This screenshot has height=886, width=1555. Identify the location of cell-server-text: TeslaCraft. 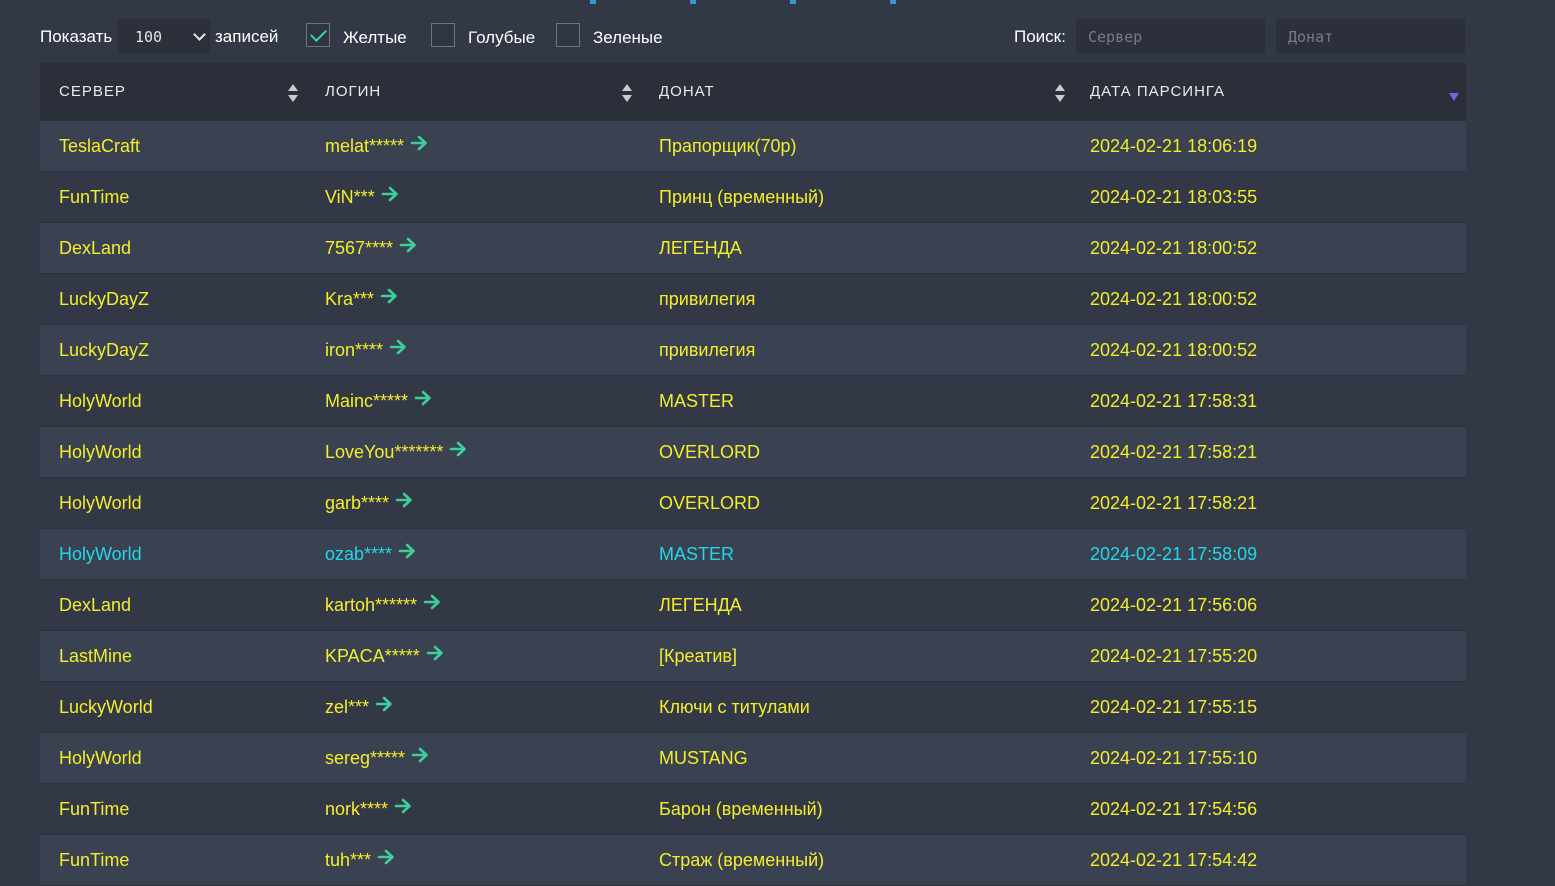
(100, 146).